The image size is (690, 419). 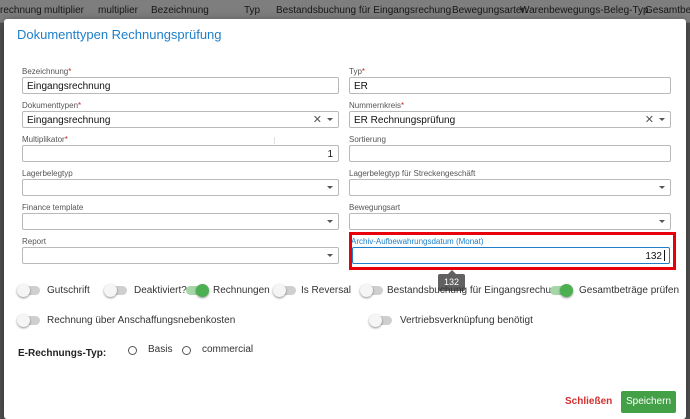 I want to click on gutschrift-label: Gutschrift, so click(x=68, y=290).